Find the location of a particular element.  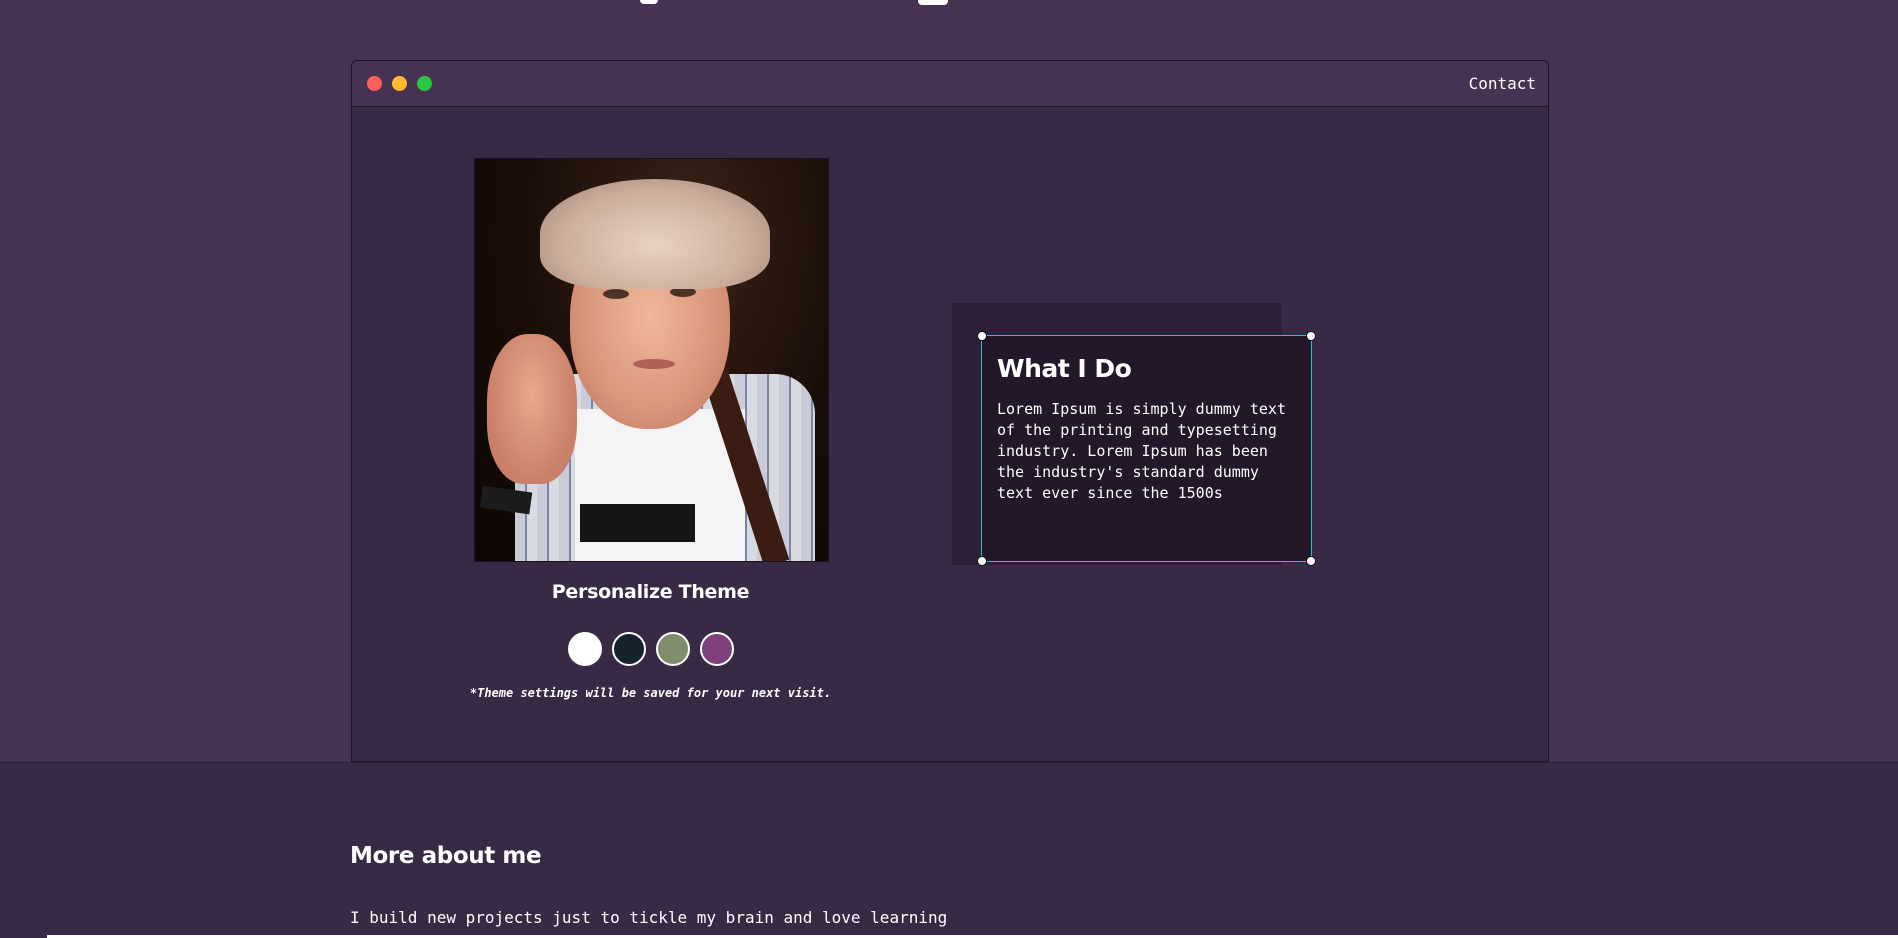

about-title: More about me is located at coordinates (446, 856).